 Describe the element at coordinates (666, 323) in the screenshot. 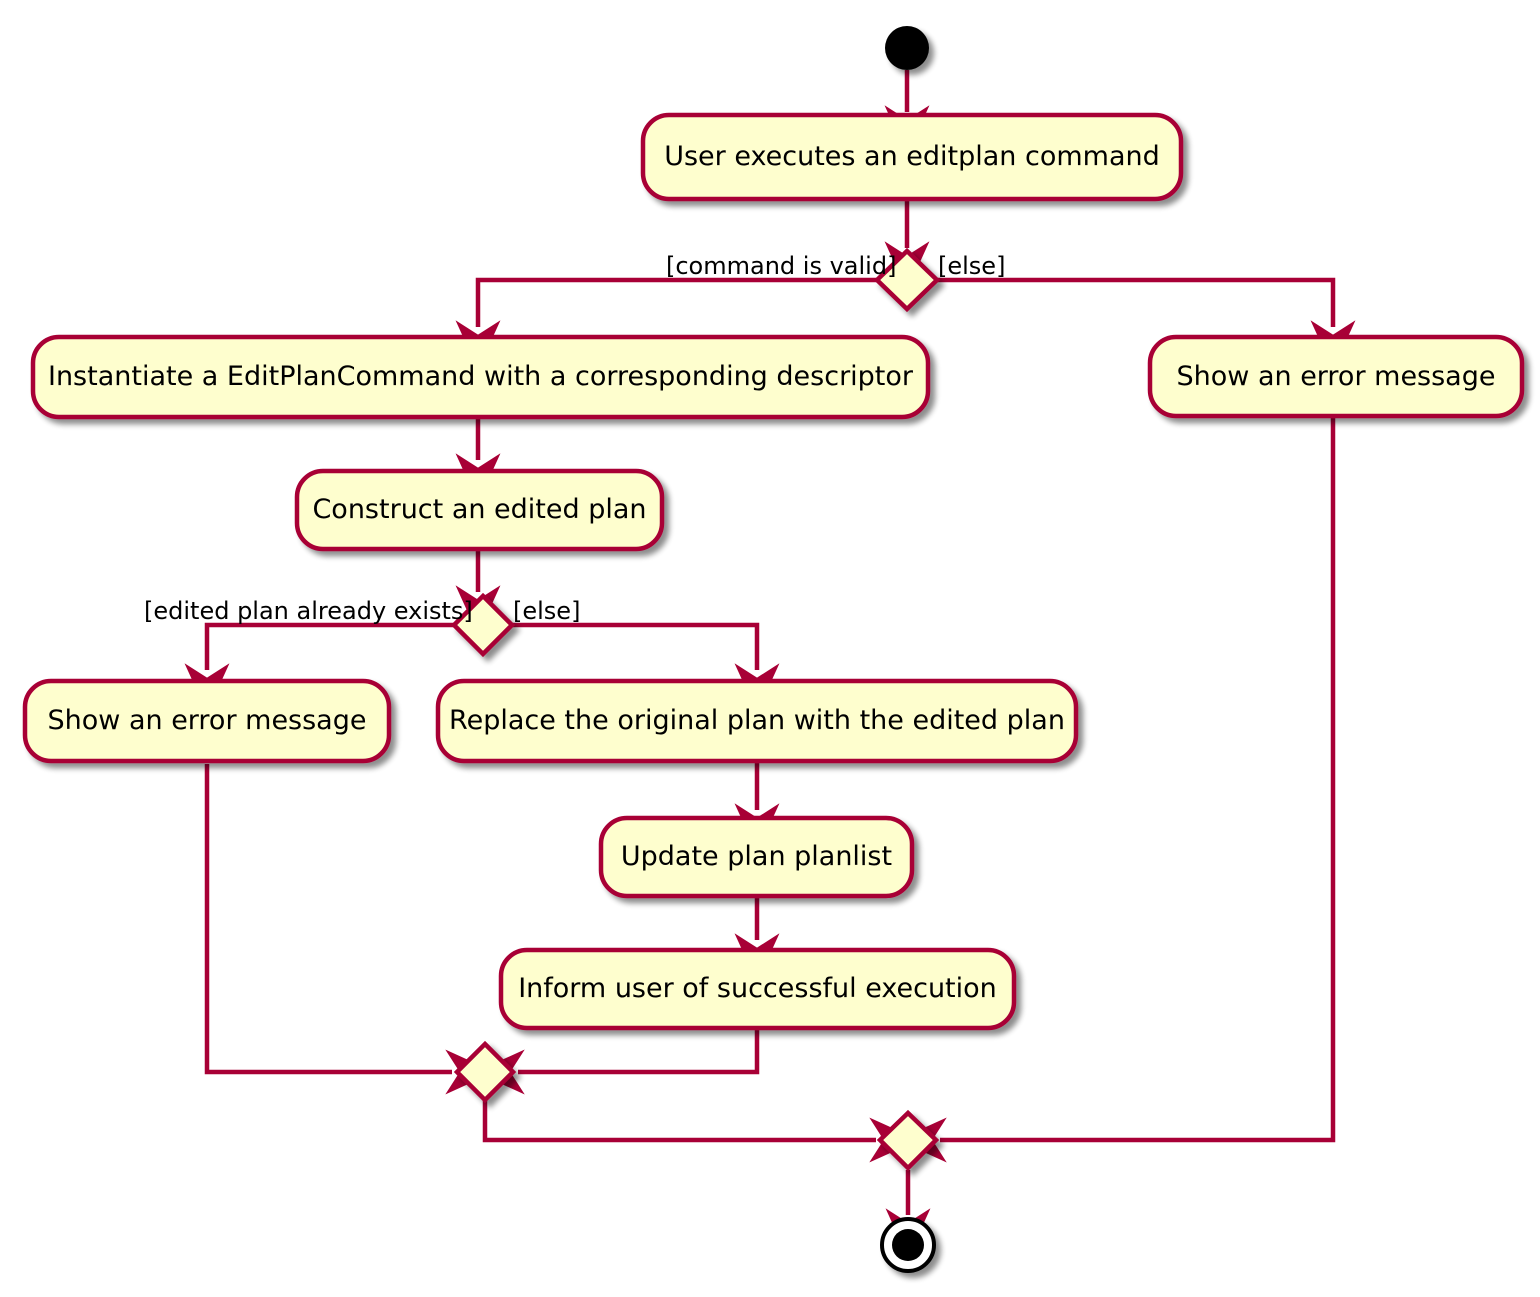

I see `edge-d1-true-to-a2` at that location.